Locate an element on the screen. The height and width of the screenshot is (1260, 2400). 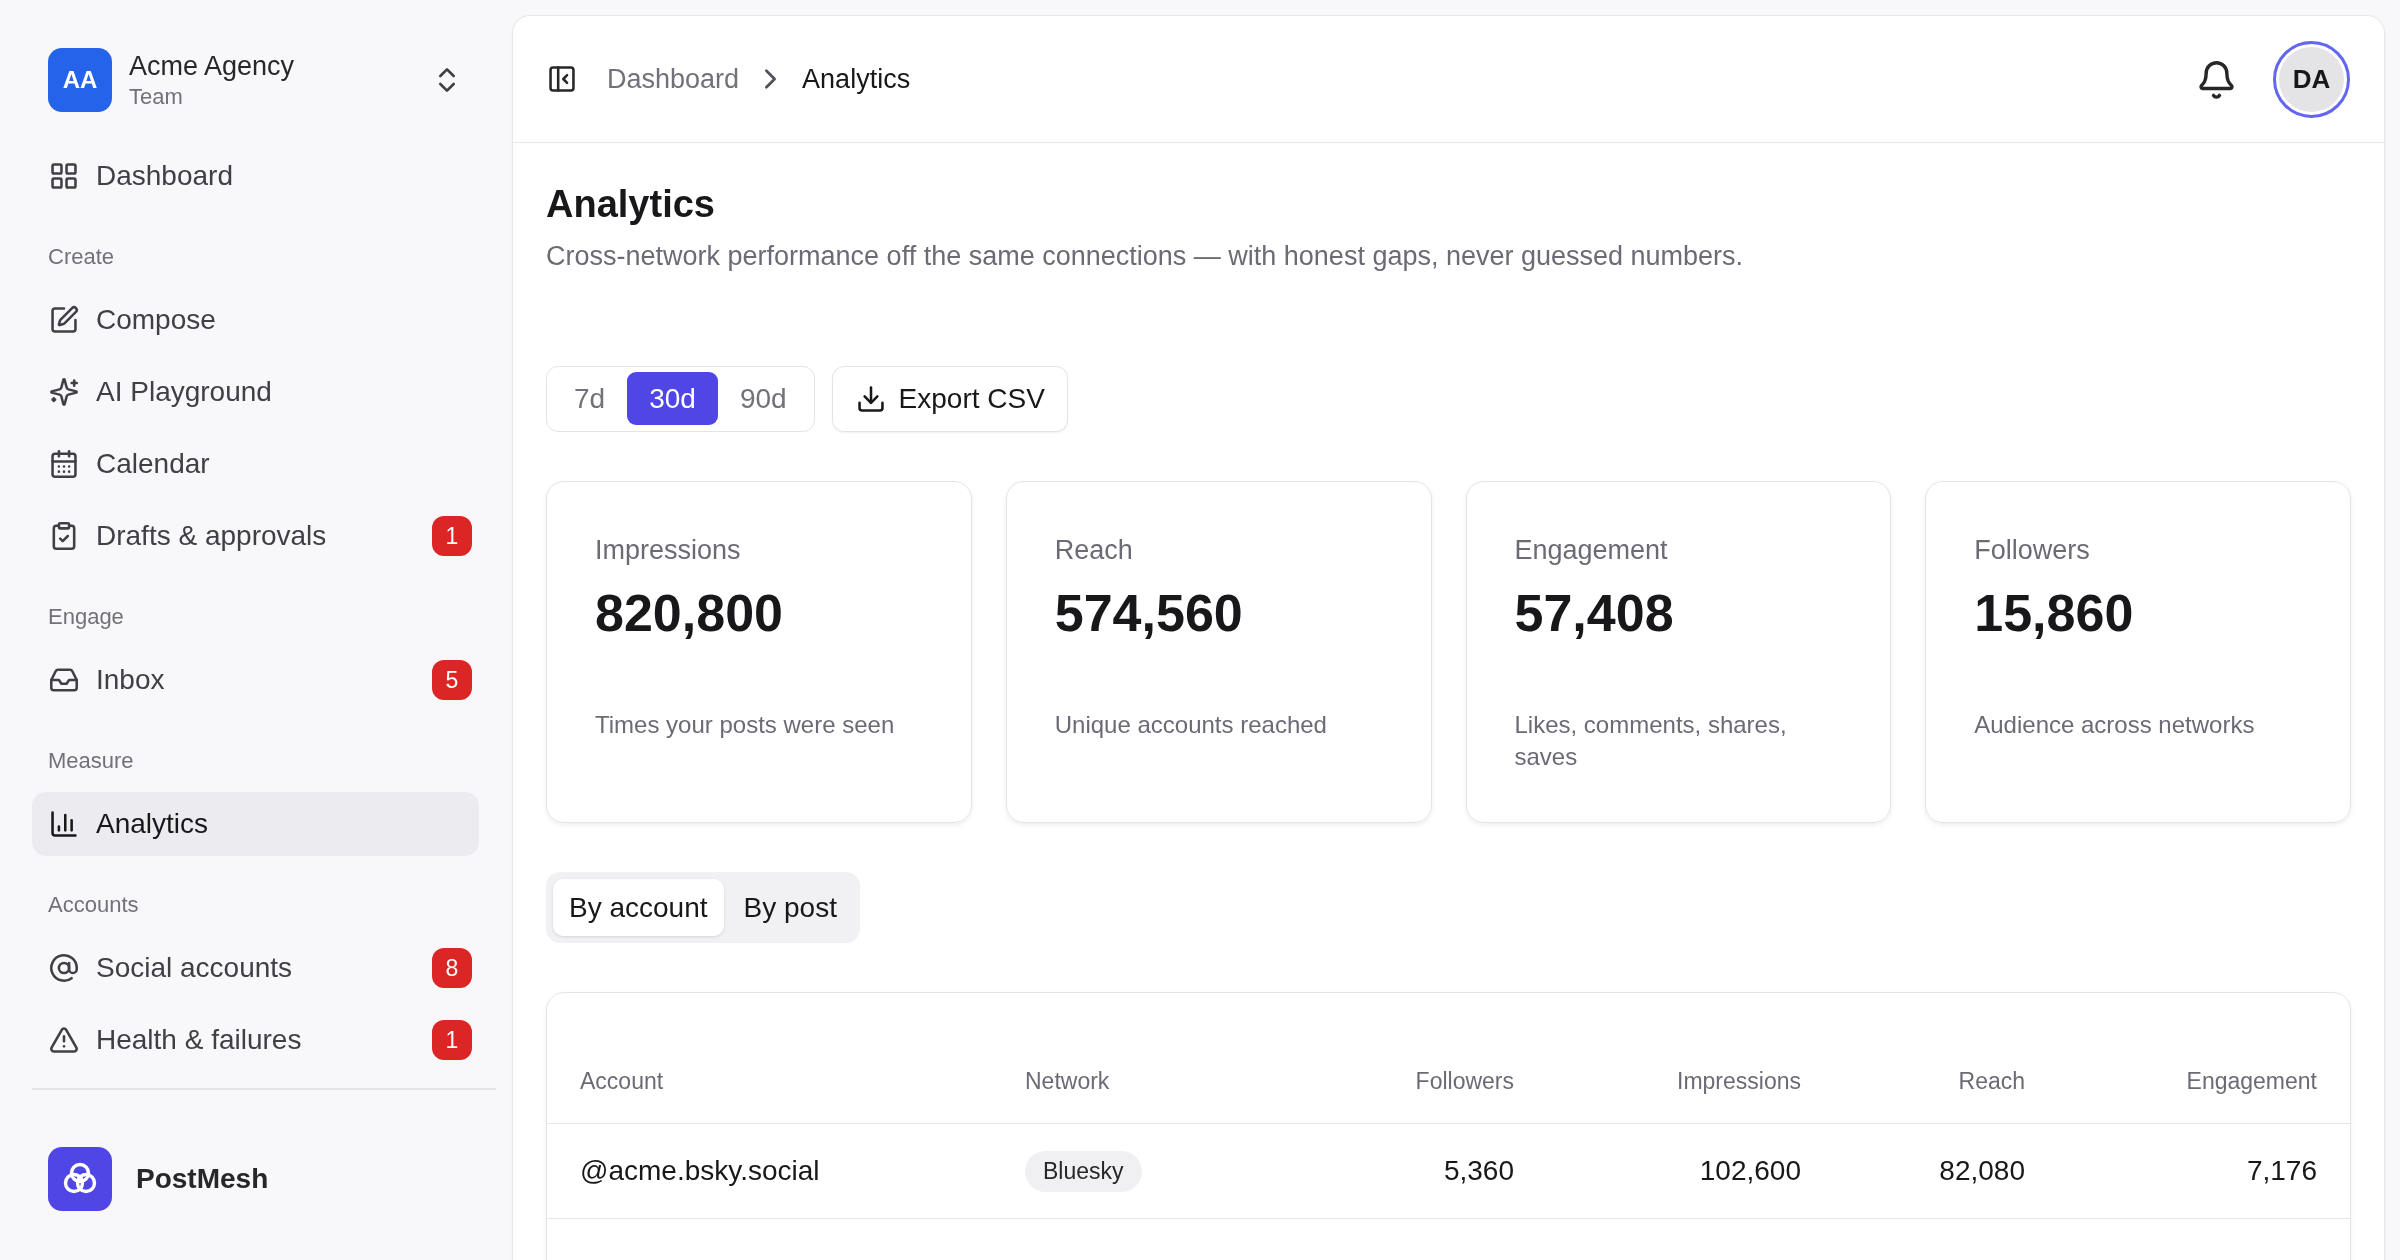
chevron-right-icon is located at coordinates (771, 79).